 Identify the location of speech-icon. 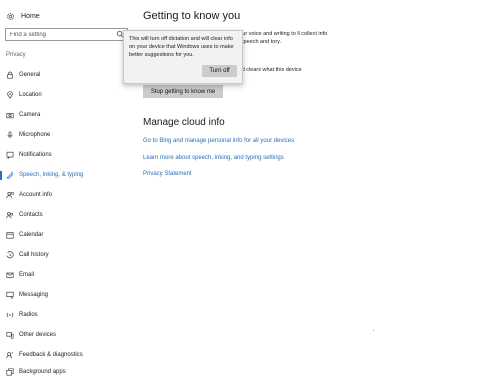
(10, 175).